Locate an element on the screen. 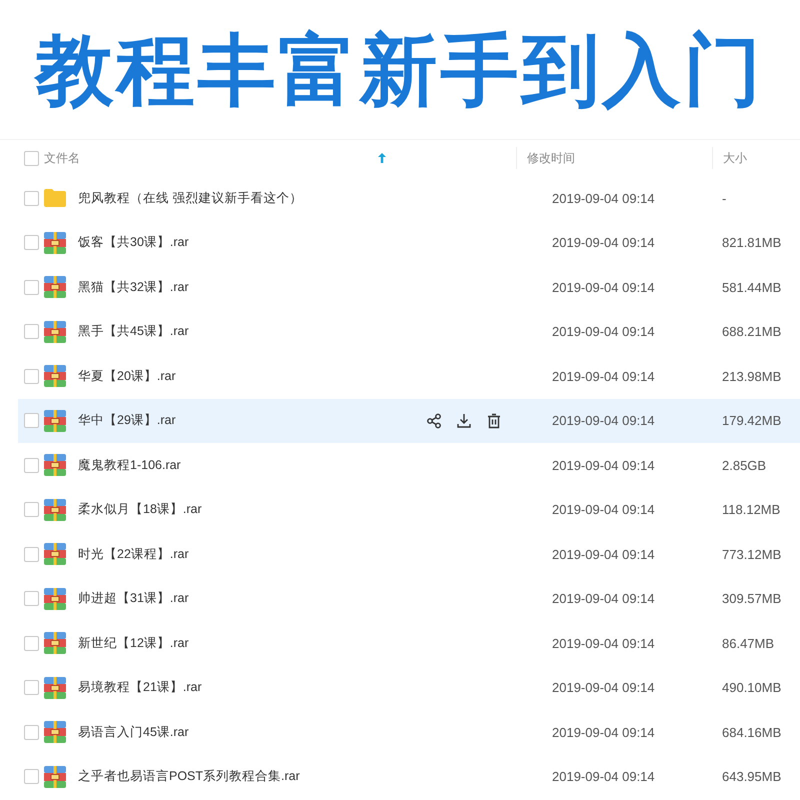 This screenshot has height=800, width=800. file-row: 易境教程【21课】.rar 2019-09-04 09:14 490.10MB is located at coordinates (409, 688).